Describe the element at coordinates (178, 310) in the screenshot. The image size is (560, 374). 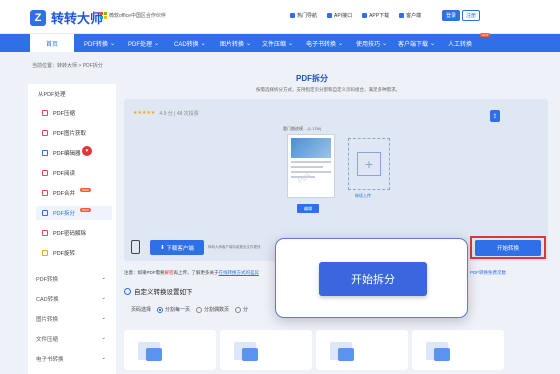
I see `radio-label: 分割每一页` at that location.